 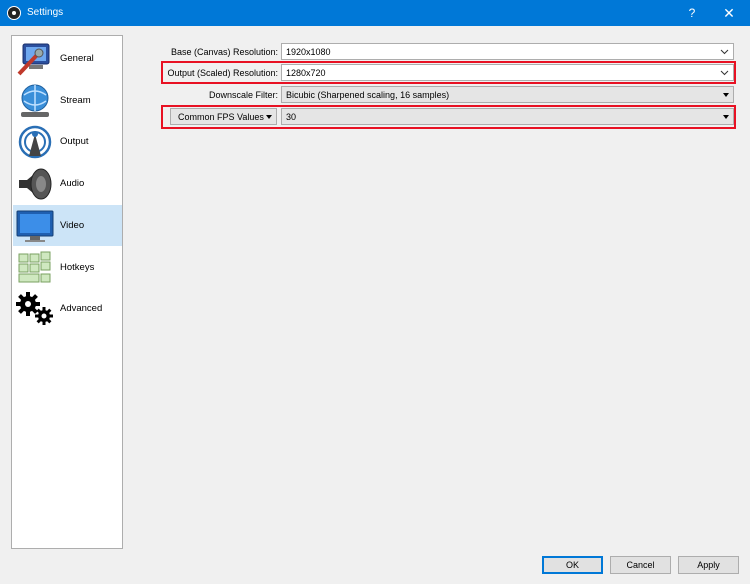 I want to click on sidebar-item-label: Advanced, so click(x=81, y=308).